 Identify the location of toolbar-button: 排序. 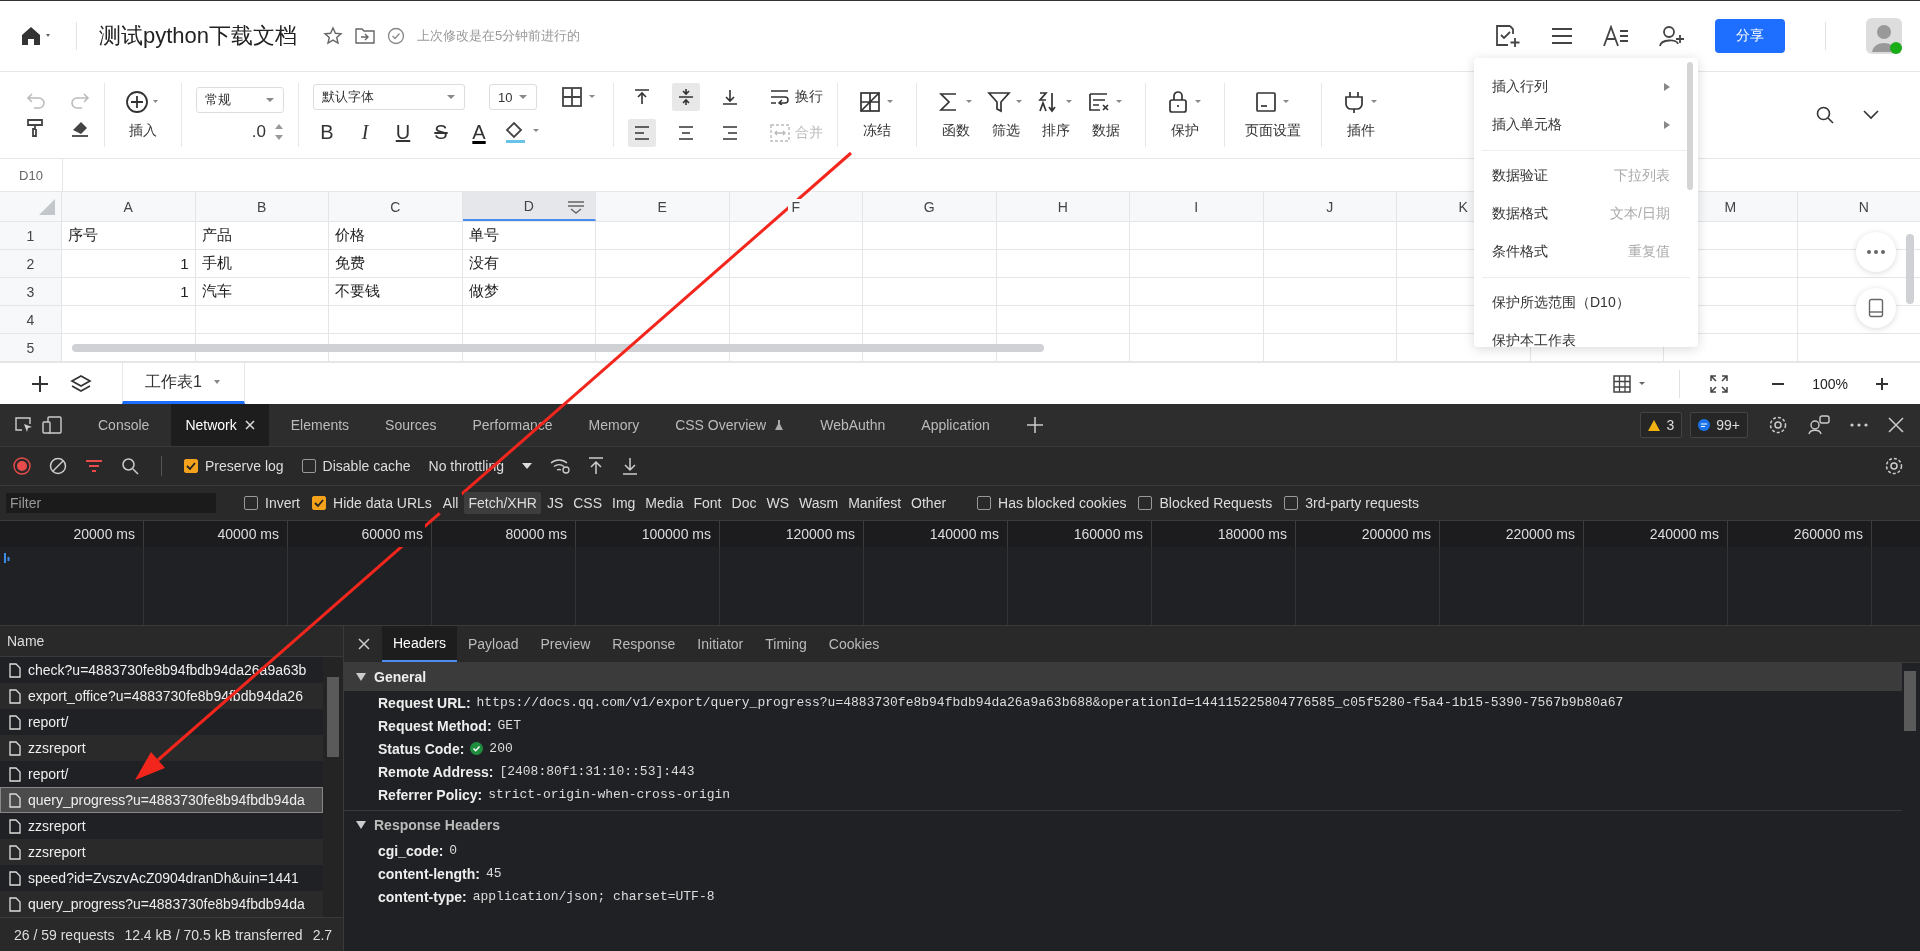
(1056, 115).